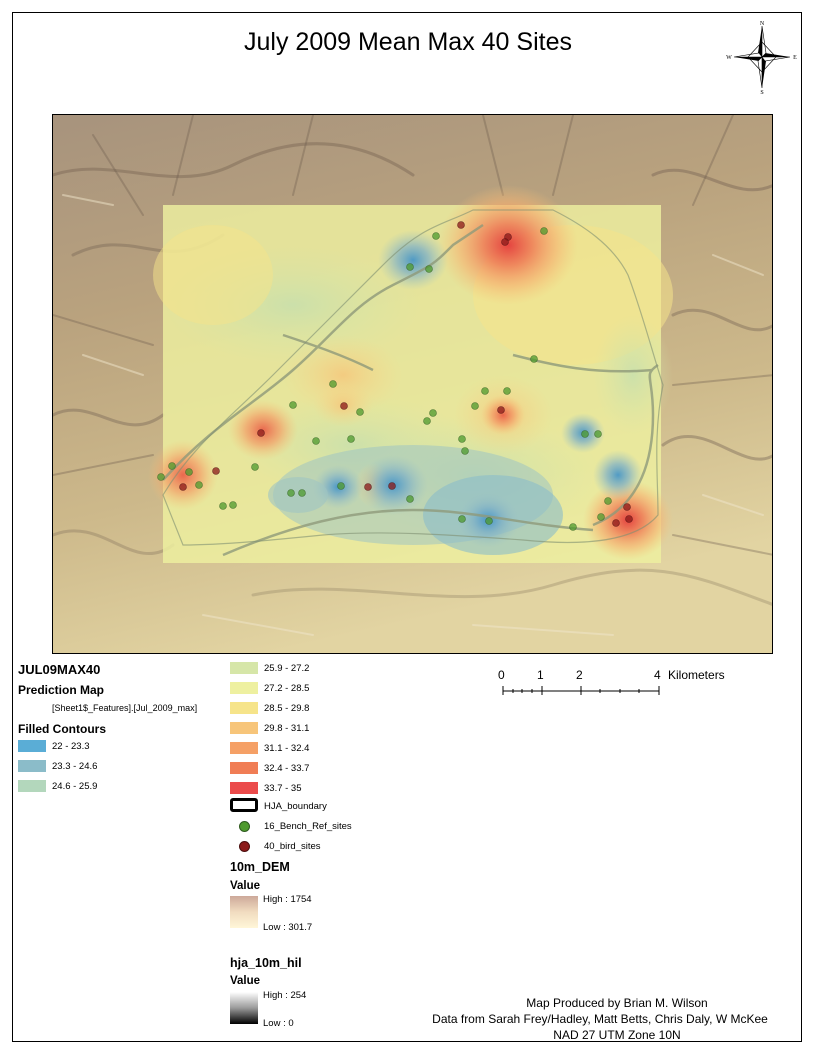 The height and width of the screenshot is (1056, 816). I want to click on bench-site-swatch, so click(244, 826).